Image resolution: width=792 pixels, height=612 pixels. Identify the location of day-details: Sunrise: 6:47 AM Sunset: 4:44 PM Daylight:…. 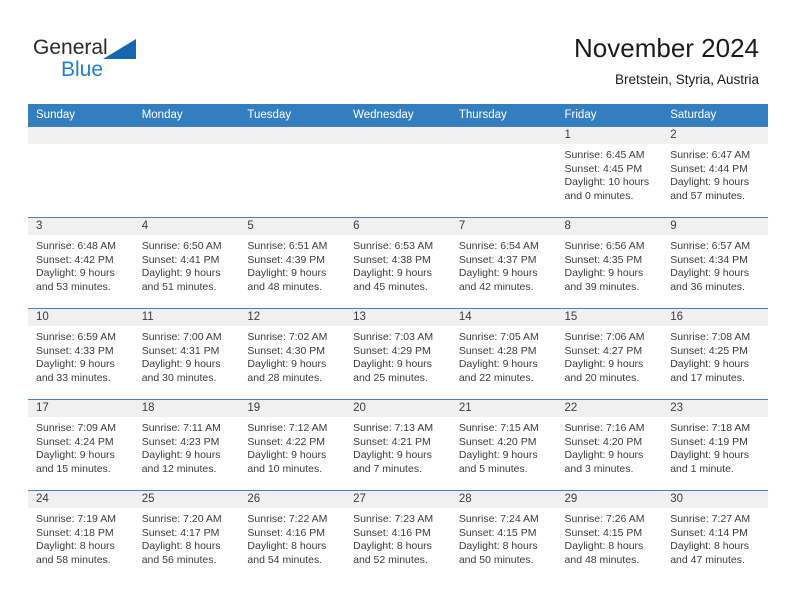
(715, 173).